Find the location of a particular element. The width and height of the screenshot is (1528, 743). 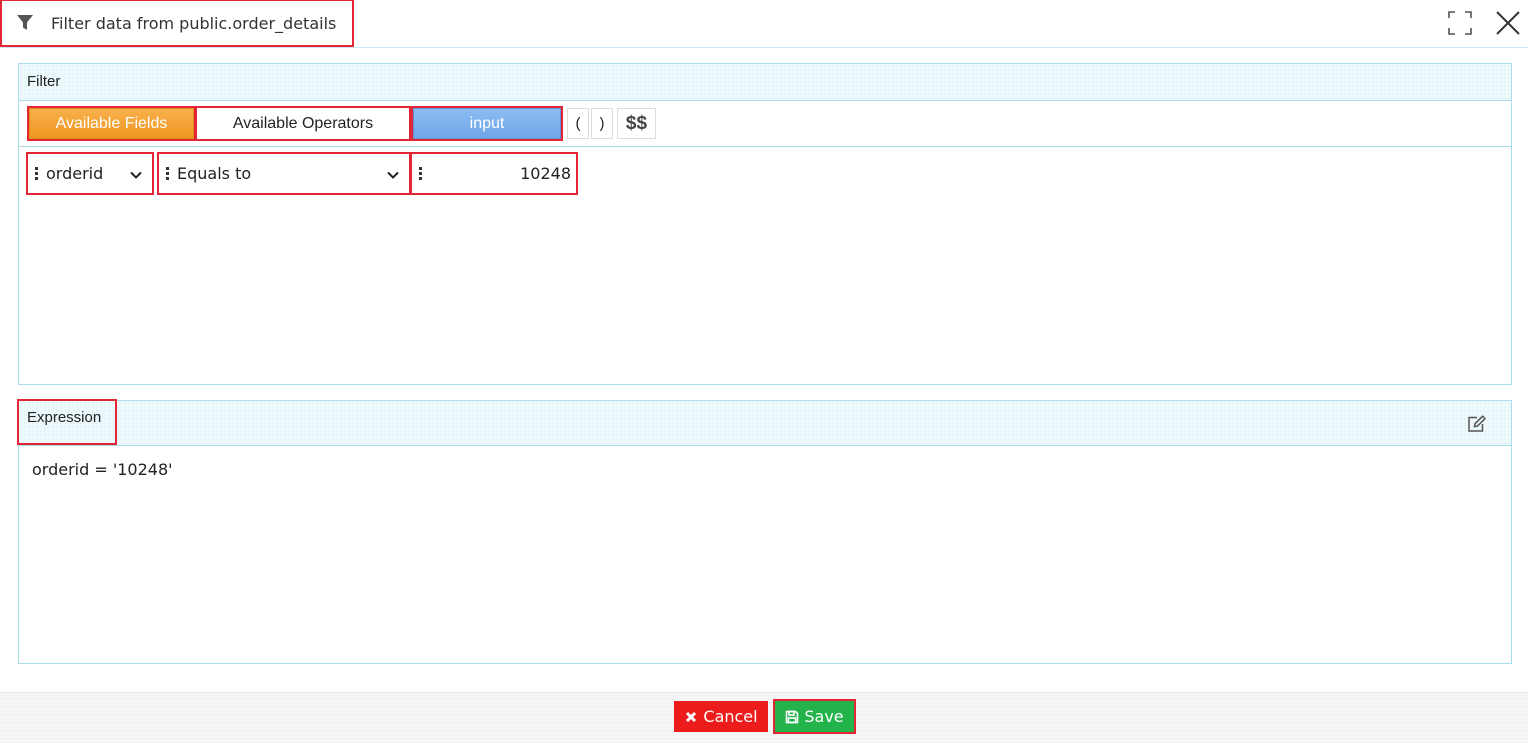

cancel-label: Cancel is located at coordinates (730, 716).